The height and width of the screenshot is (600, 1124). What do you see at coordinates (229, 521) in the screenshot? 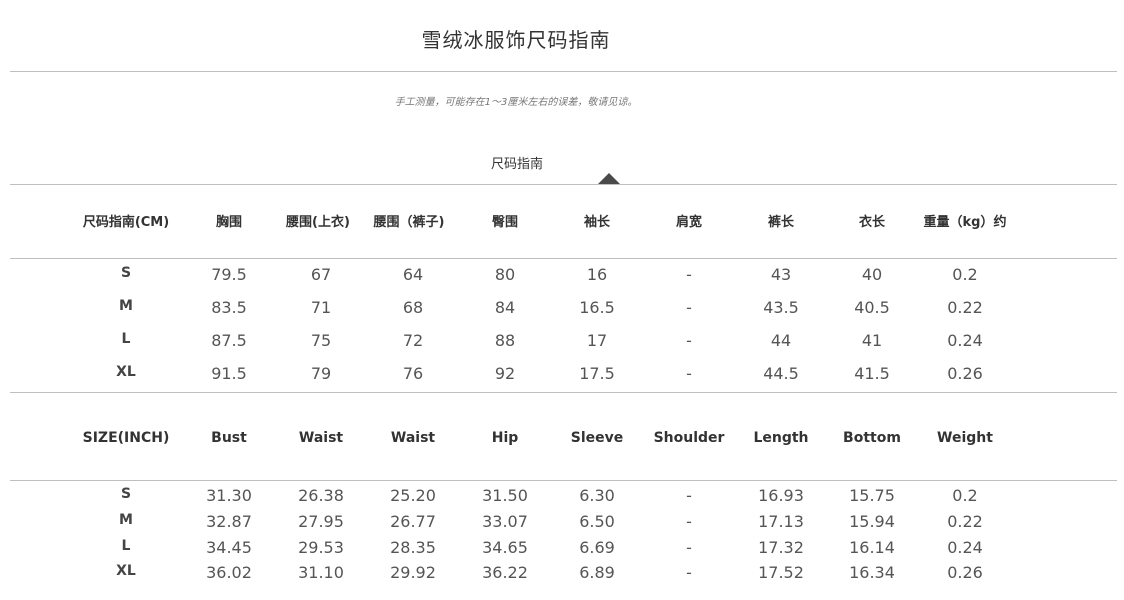
I see `table-cell: 32.87` at bounding box center [229, 521].